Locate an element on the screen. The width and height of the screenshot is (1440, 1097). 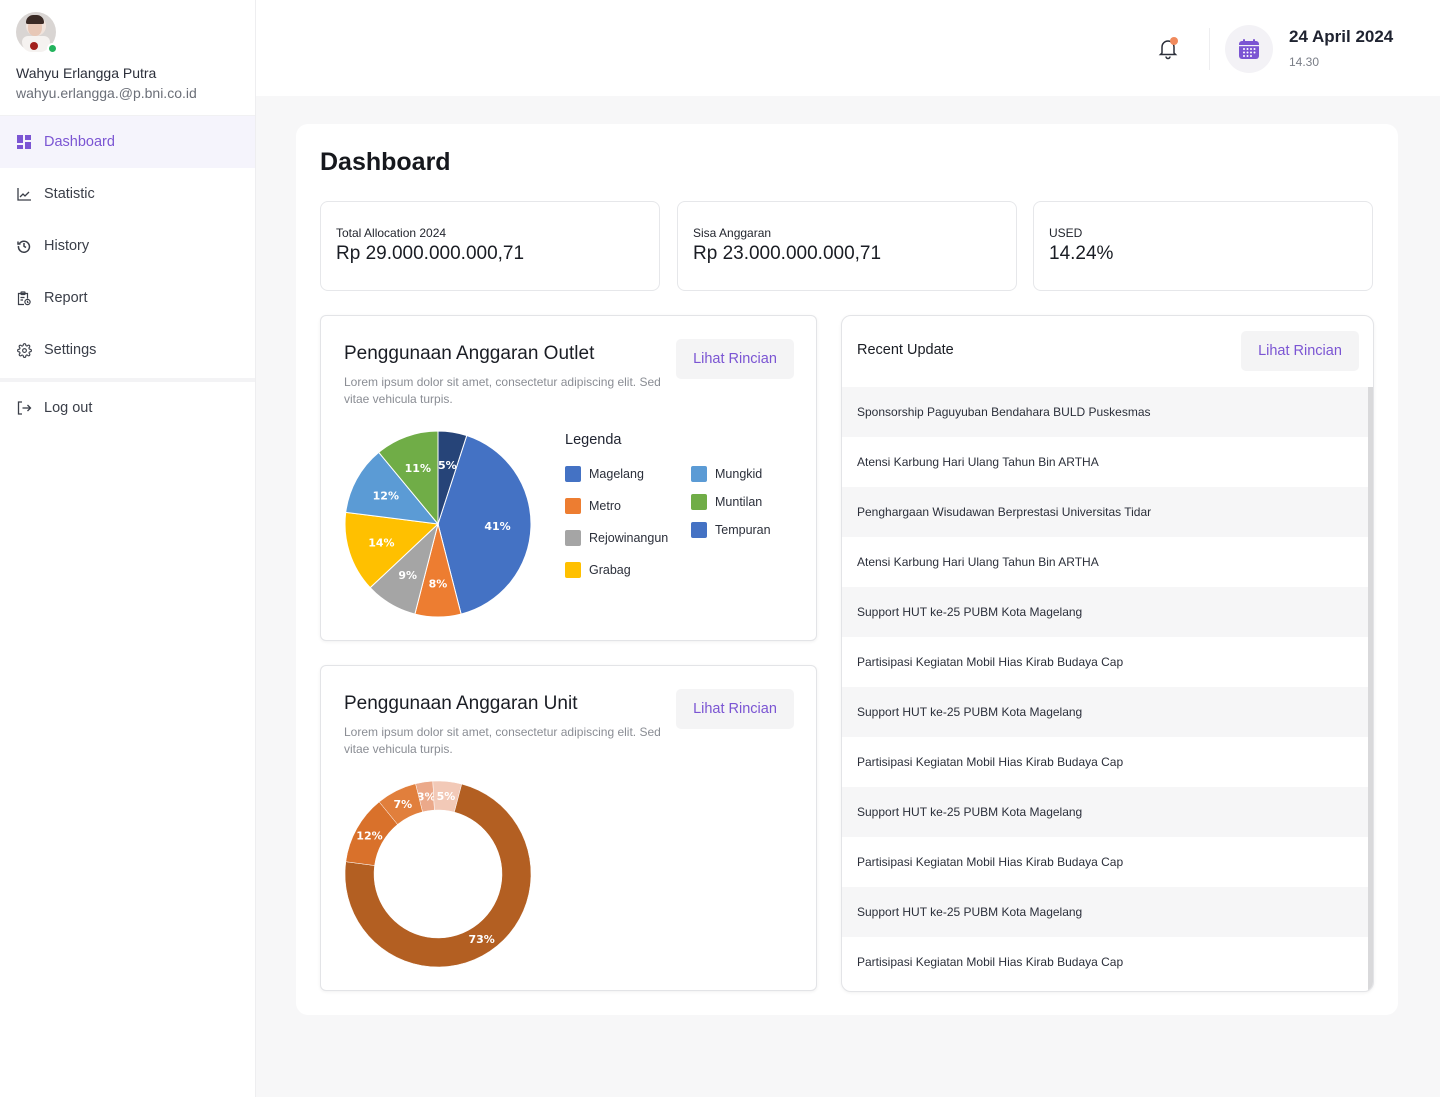
top-bar: 24 April 2024 14.30 is located at coordinates (848, 48).